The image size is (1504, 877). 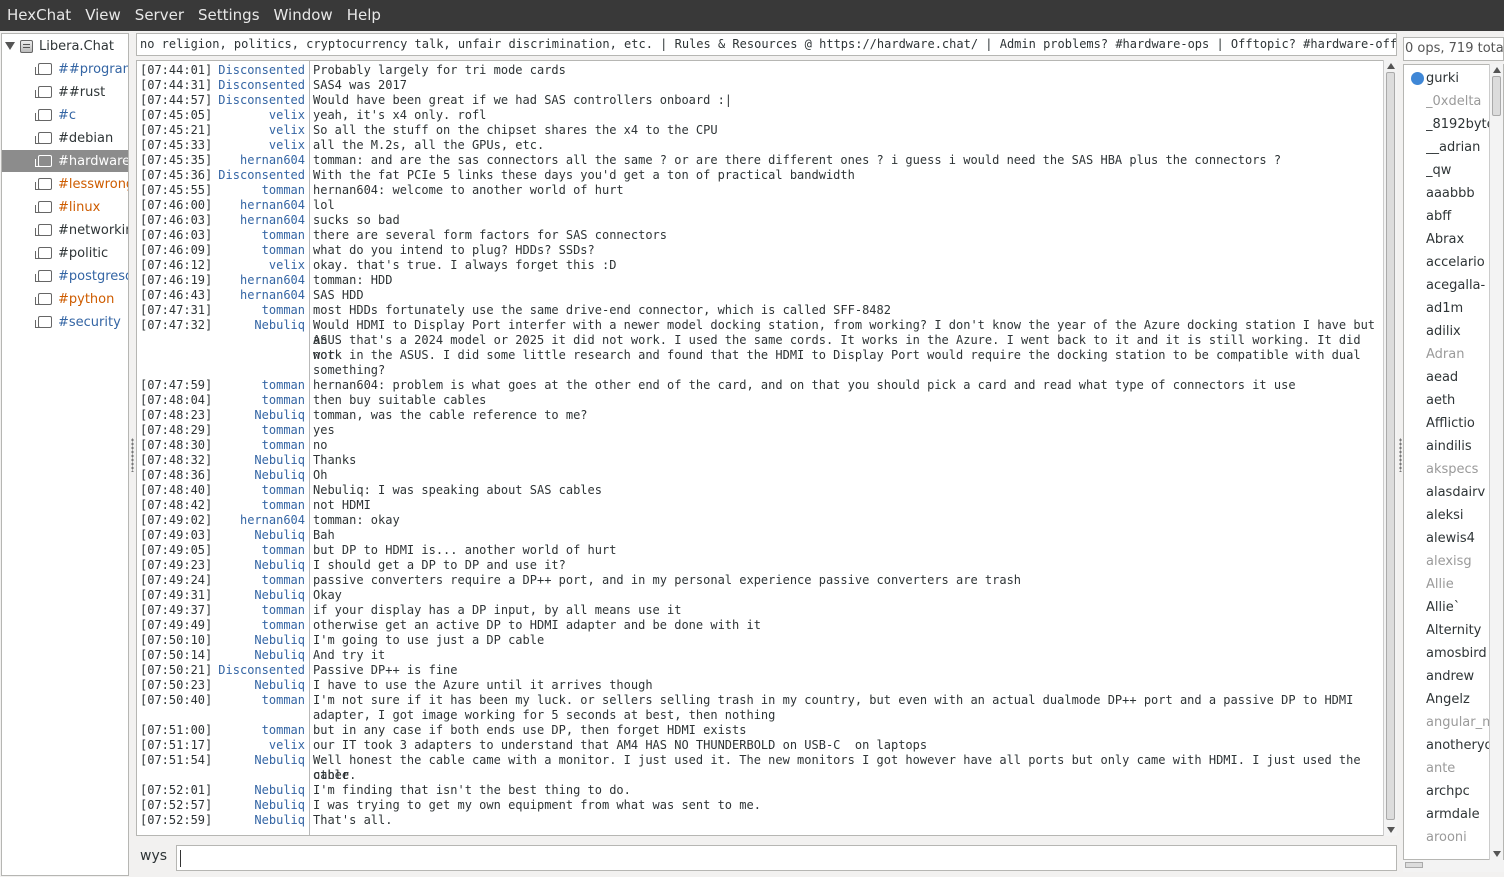 What do you see at coordinates (1459, 423) in the screenshot?
I see `user-item: Afflictio` at bounding box center [1459, 423].